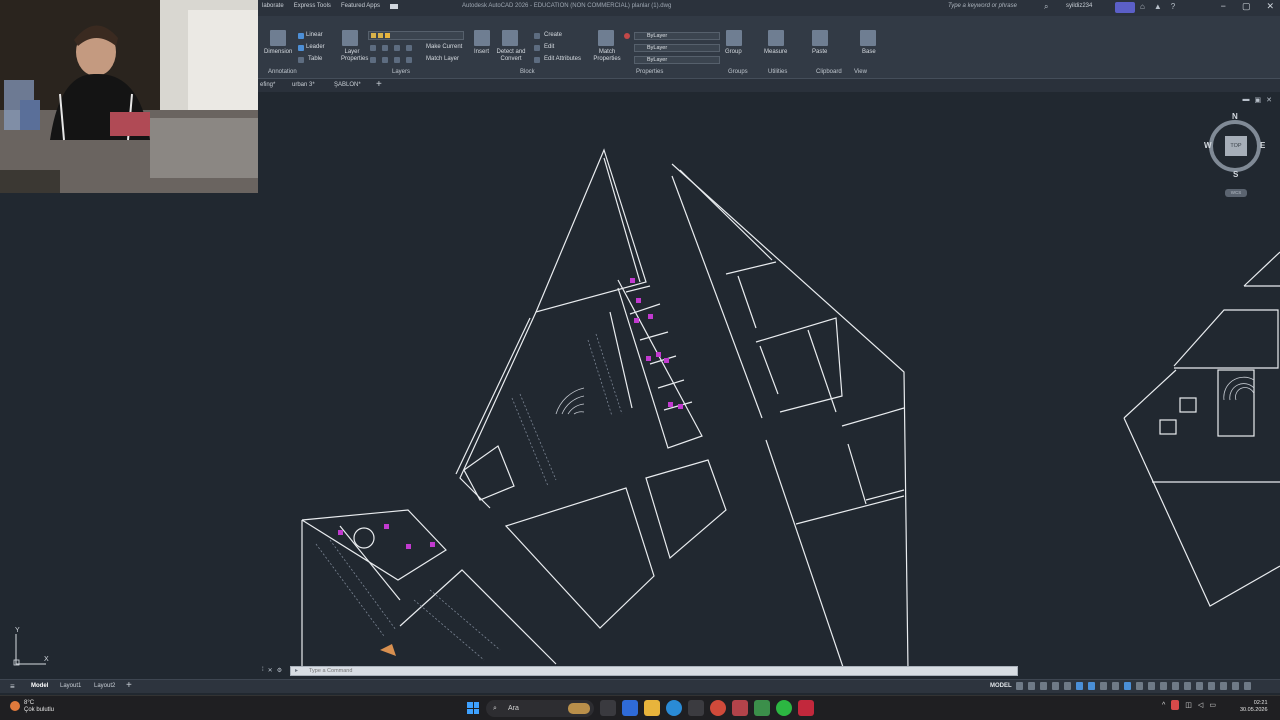  Describe the element at coordinates (777, 72) in the screenshot. I see `utilities-panel-label: Utilities` at that location.